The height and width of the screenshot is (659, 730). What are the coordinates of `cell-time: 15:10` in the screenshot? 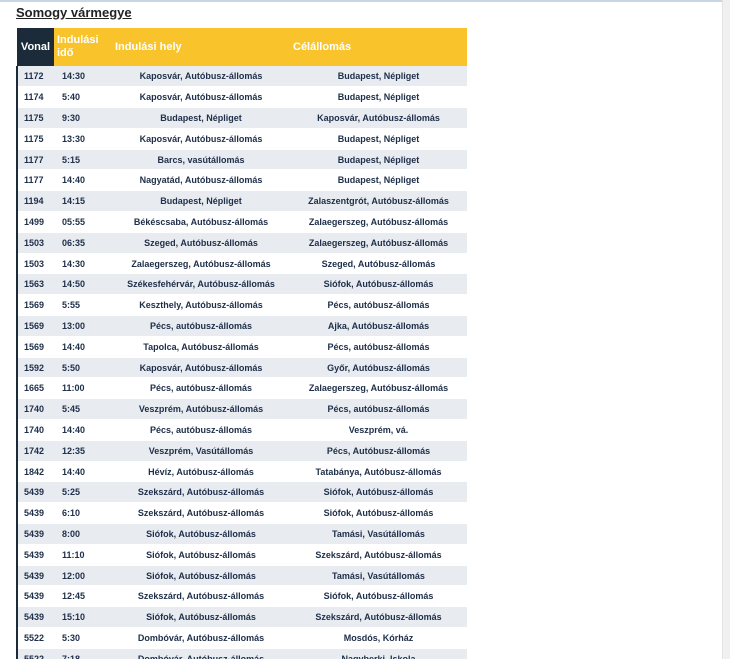 It's located at (83, 617).